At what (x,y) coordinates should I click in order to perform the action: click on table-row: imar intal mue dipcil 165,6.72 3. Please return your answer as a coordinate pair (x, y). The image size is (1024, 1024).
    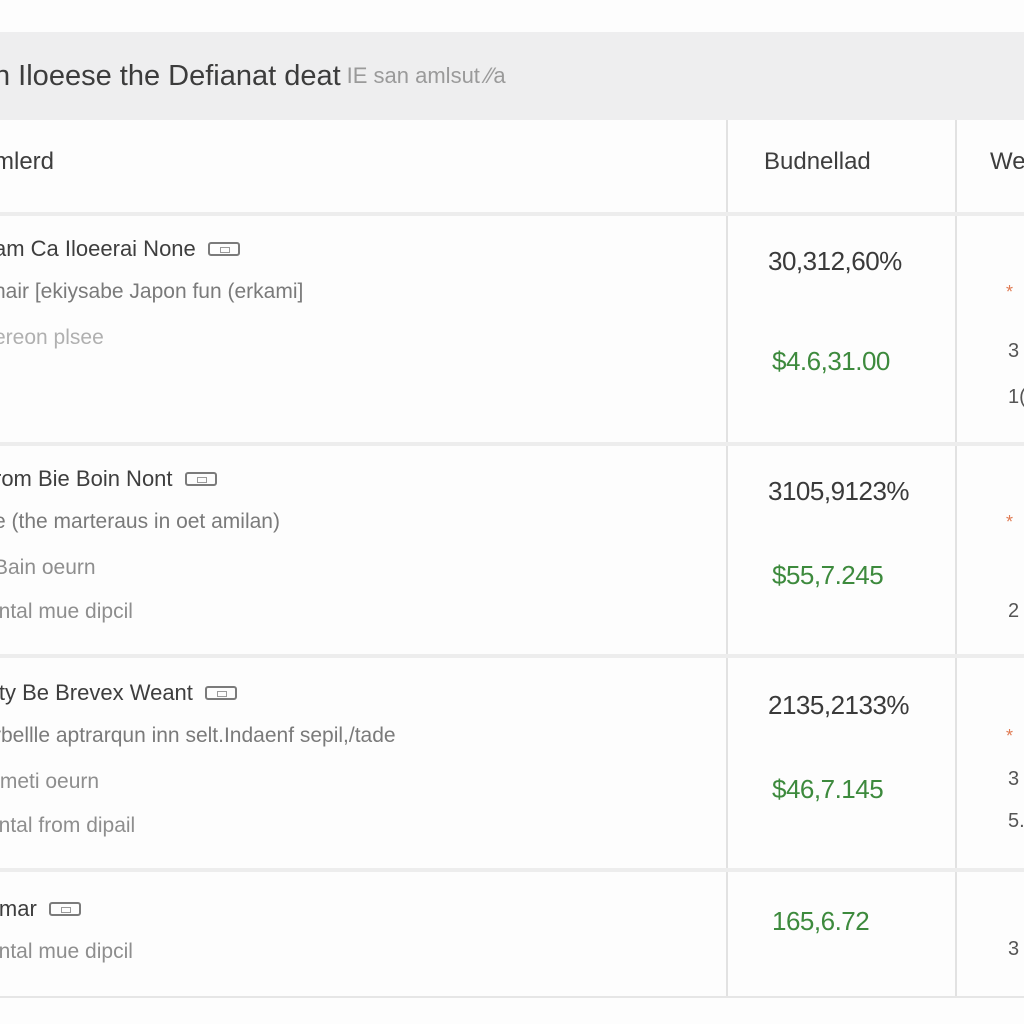
    Looking at the image, I should click on (512, 934).